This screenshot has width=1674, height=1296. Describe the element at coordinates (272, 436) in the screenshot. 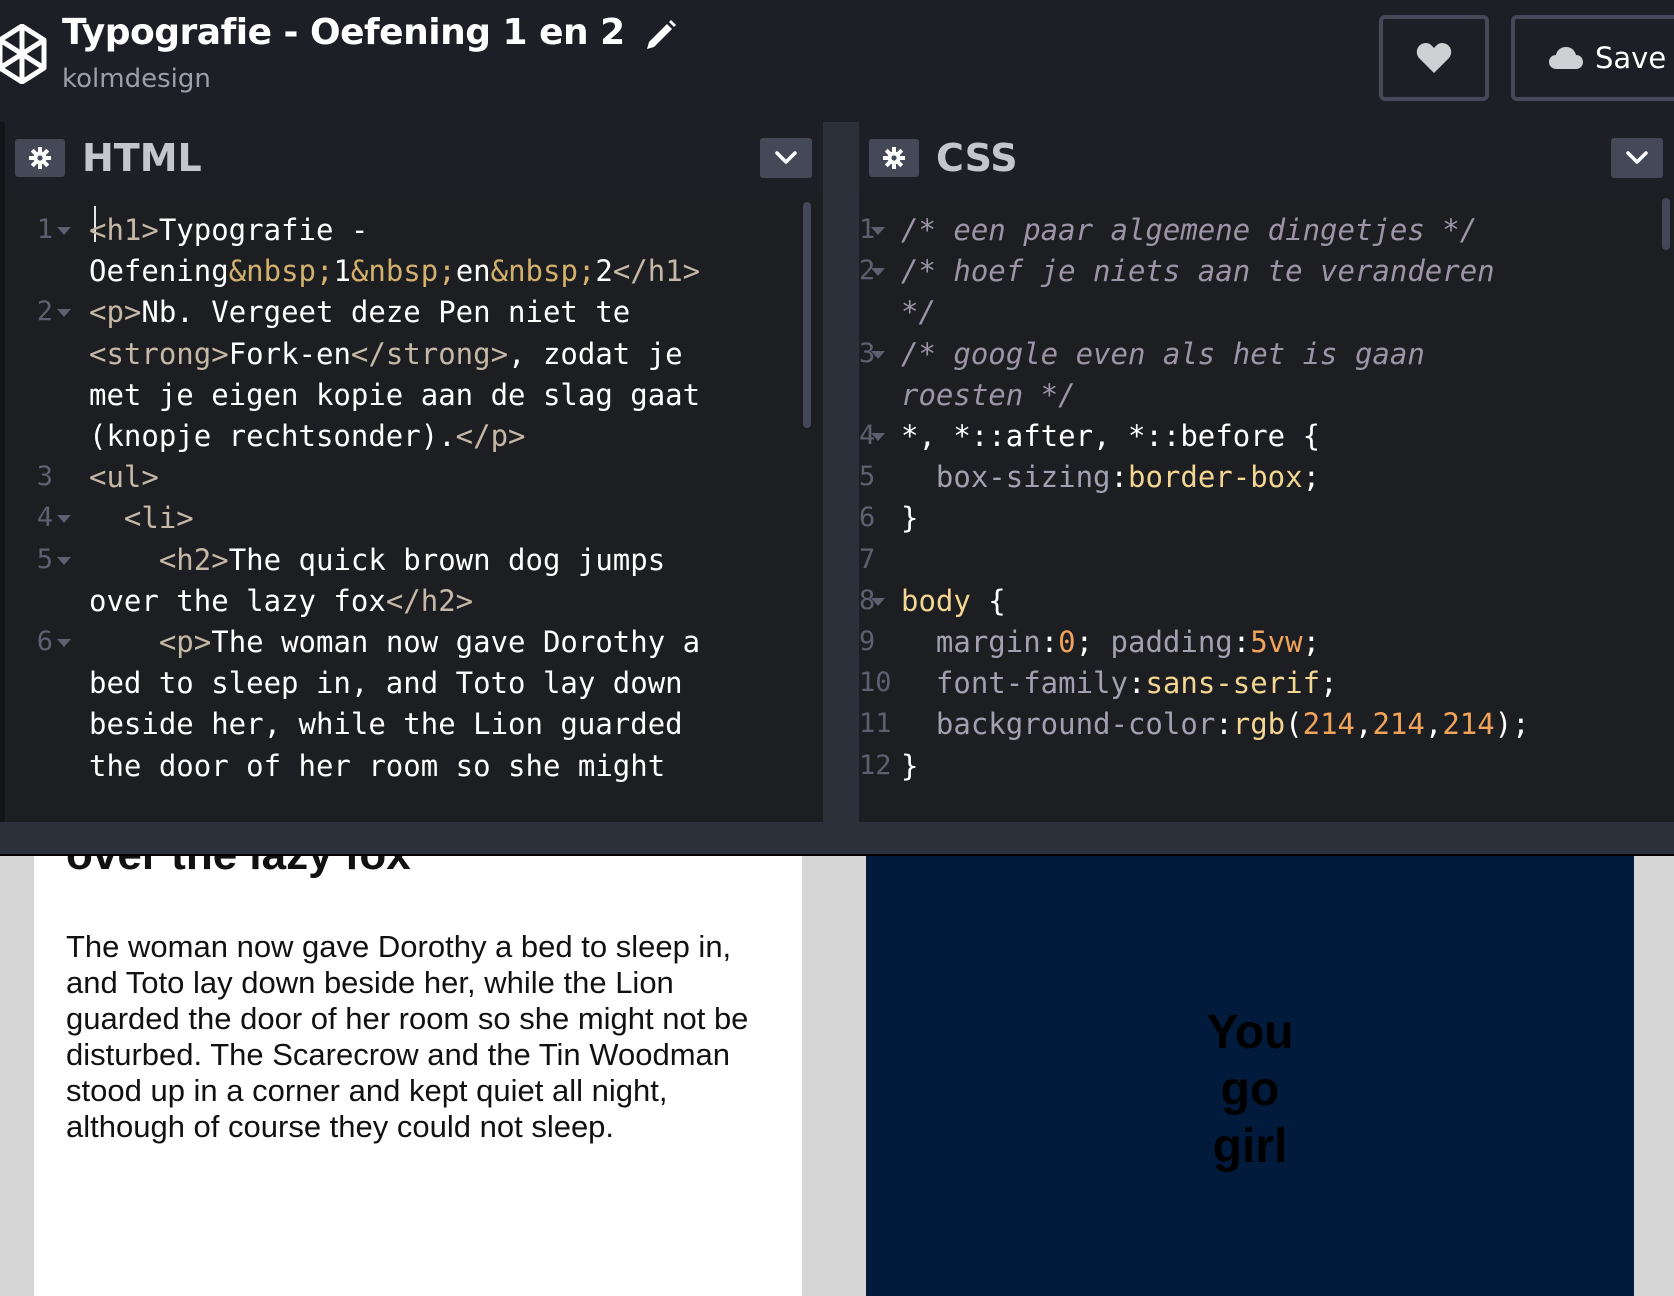

I see `code-token: (knopje rechtsonder).` at that location.